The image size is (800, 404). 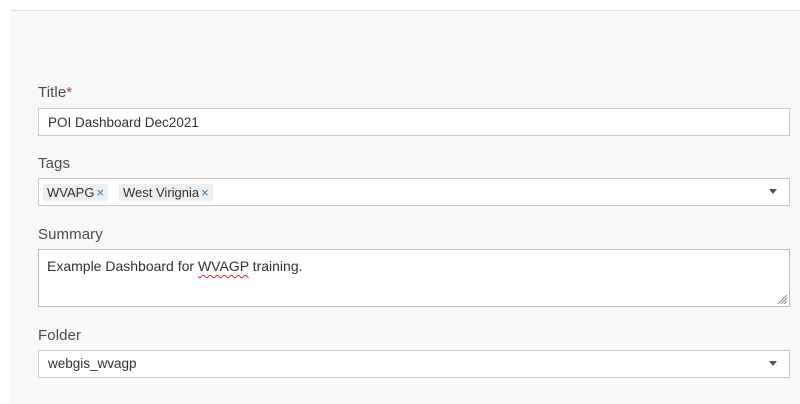 What do you see at coordinates (161, 192) in the screenshot?
I see `tag-chip-label: West Virignia` at bounding box center [161, 192].